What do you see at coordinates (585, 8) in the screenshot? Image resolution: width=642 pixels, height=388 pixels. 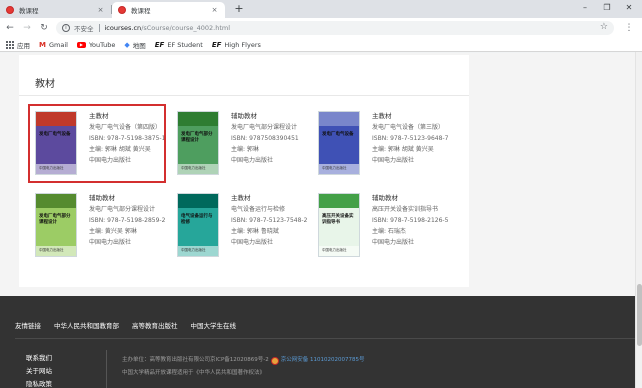 I see `minimize-button: –` at bounding box center [585, 8].